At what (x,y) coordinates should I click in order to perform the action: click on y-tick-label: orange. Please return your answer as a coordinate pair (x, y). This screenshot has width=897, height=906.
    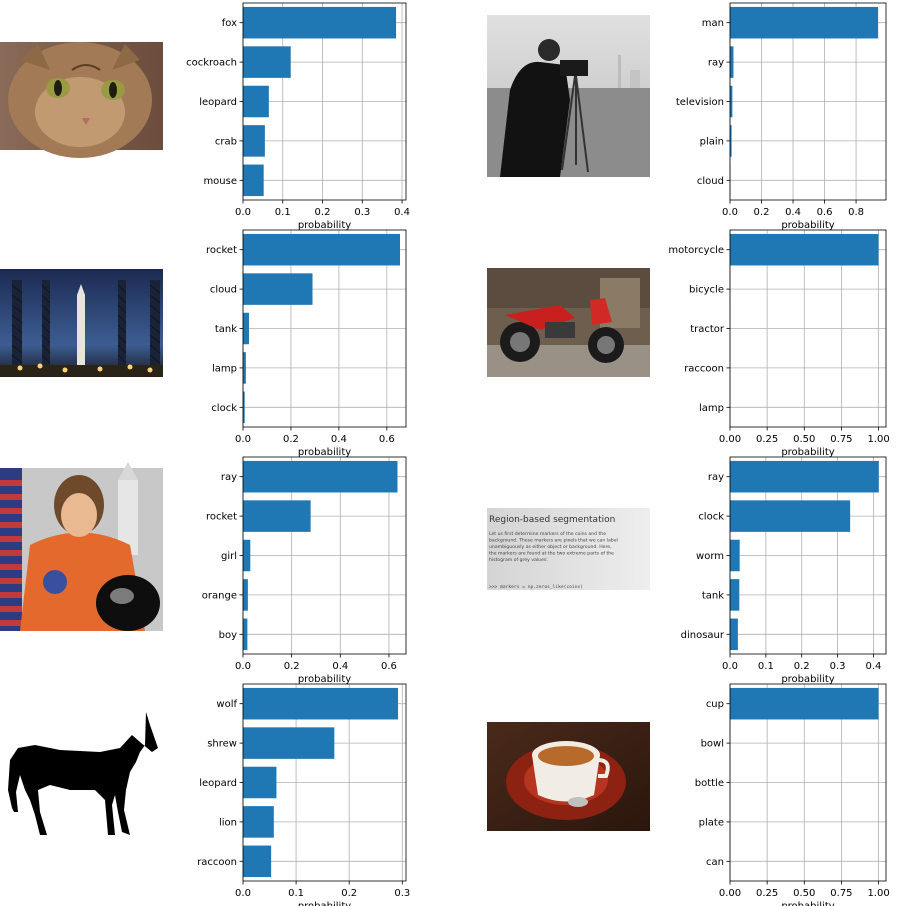
    Looking at the image, I should click on (219, 595).